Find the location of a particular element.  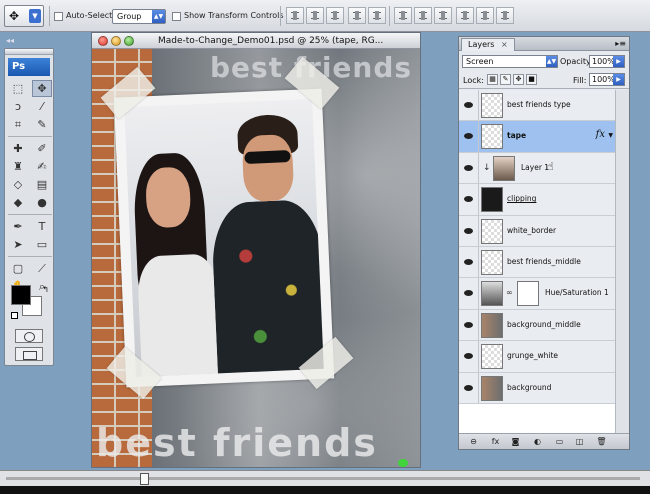

slice-tool-icon: ✎ is located at coordinates (42, 124).